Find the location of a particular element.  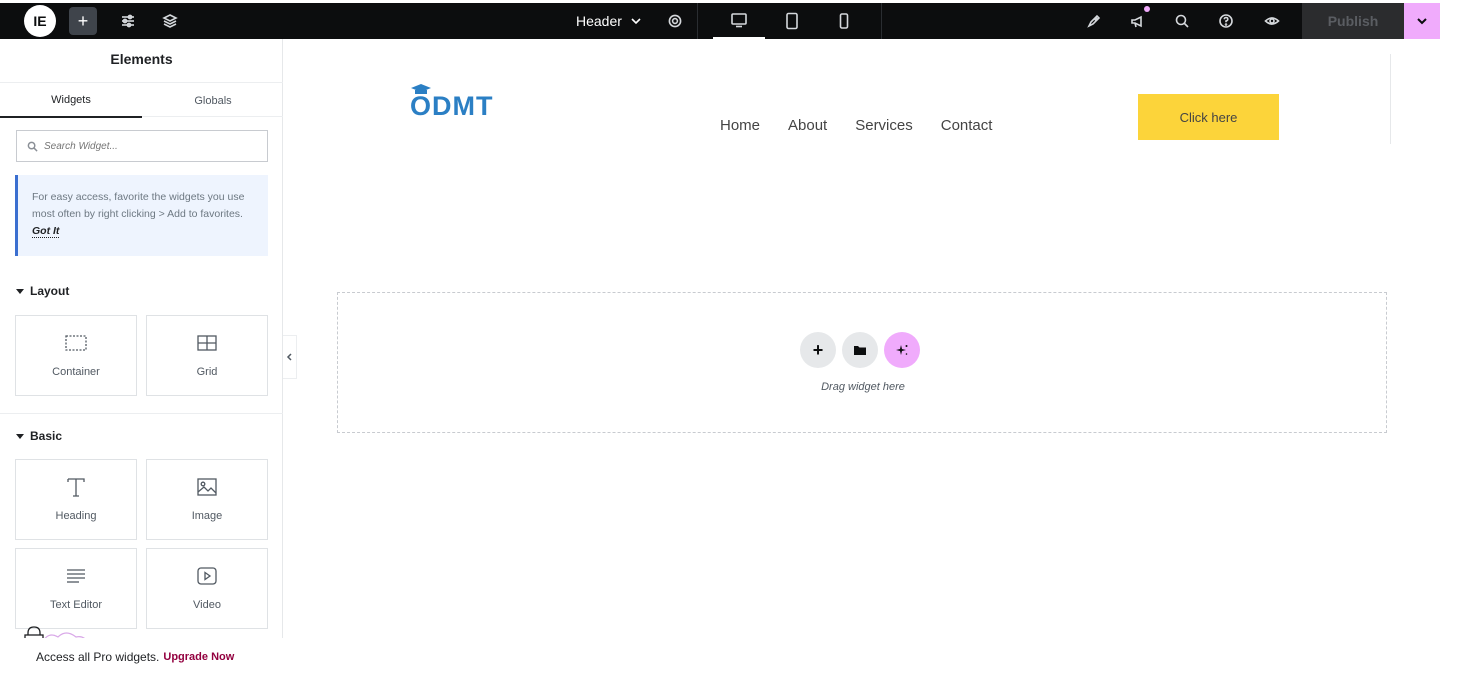

text-editor-icon is located at coordinates (76, 576).